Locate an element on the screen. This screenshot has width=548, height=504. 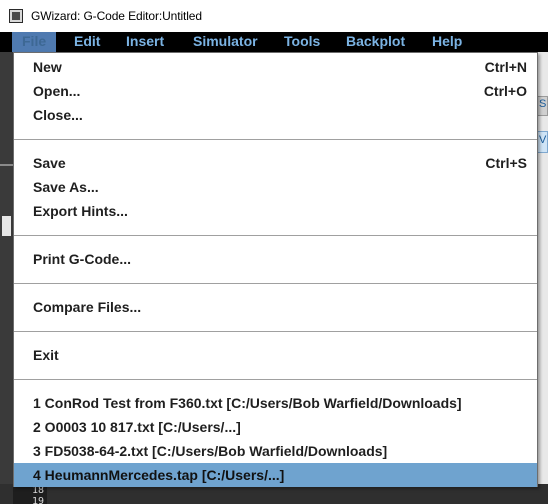
title-bar: GWizard: G-Code Editor:Untitled is located at coordinates (274, 16).